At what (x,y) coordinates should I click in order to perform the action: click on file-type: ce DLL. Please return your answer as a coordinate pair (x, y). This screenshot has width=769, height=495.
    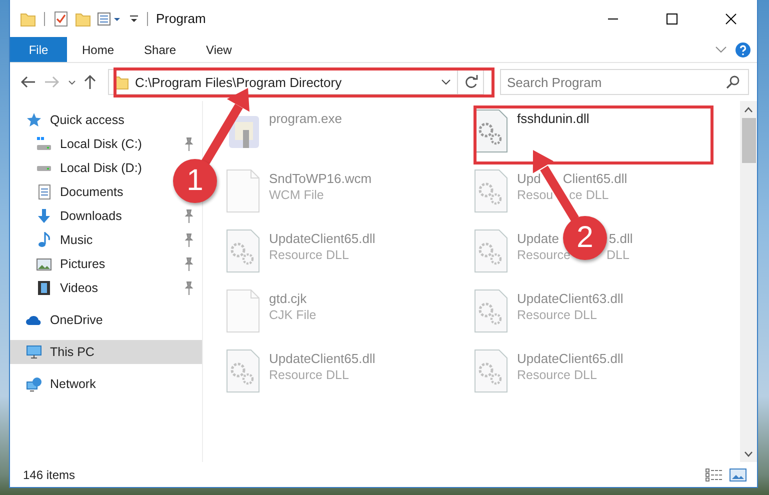
    Looking at the image, I should click on (589, 195).